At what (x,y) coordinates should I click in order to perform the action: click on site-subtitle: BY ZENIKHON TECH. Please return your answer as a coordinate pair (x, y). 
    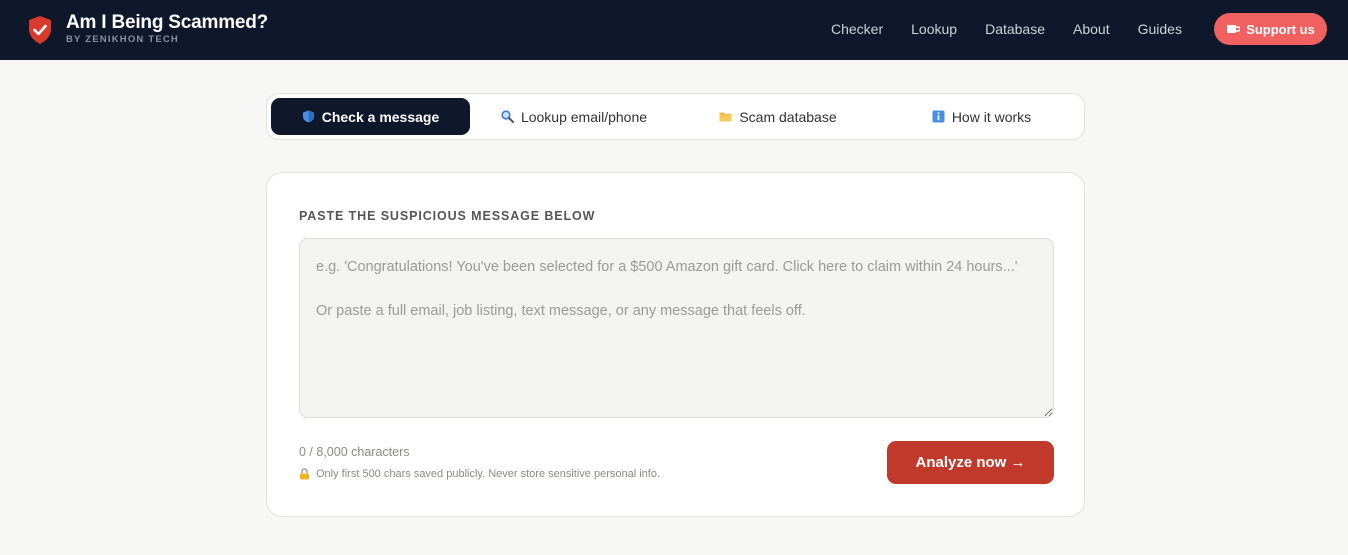
    Looking at the image, I should click on (122, 39).